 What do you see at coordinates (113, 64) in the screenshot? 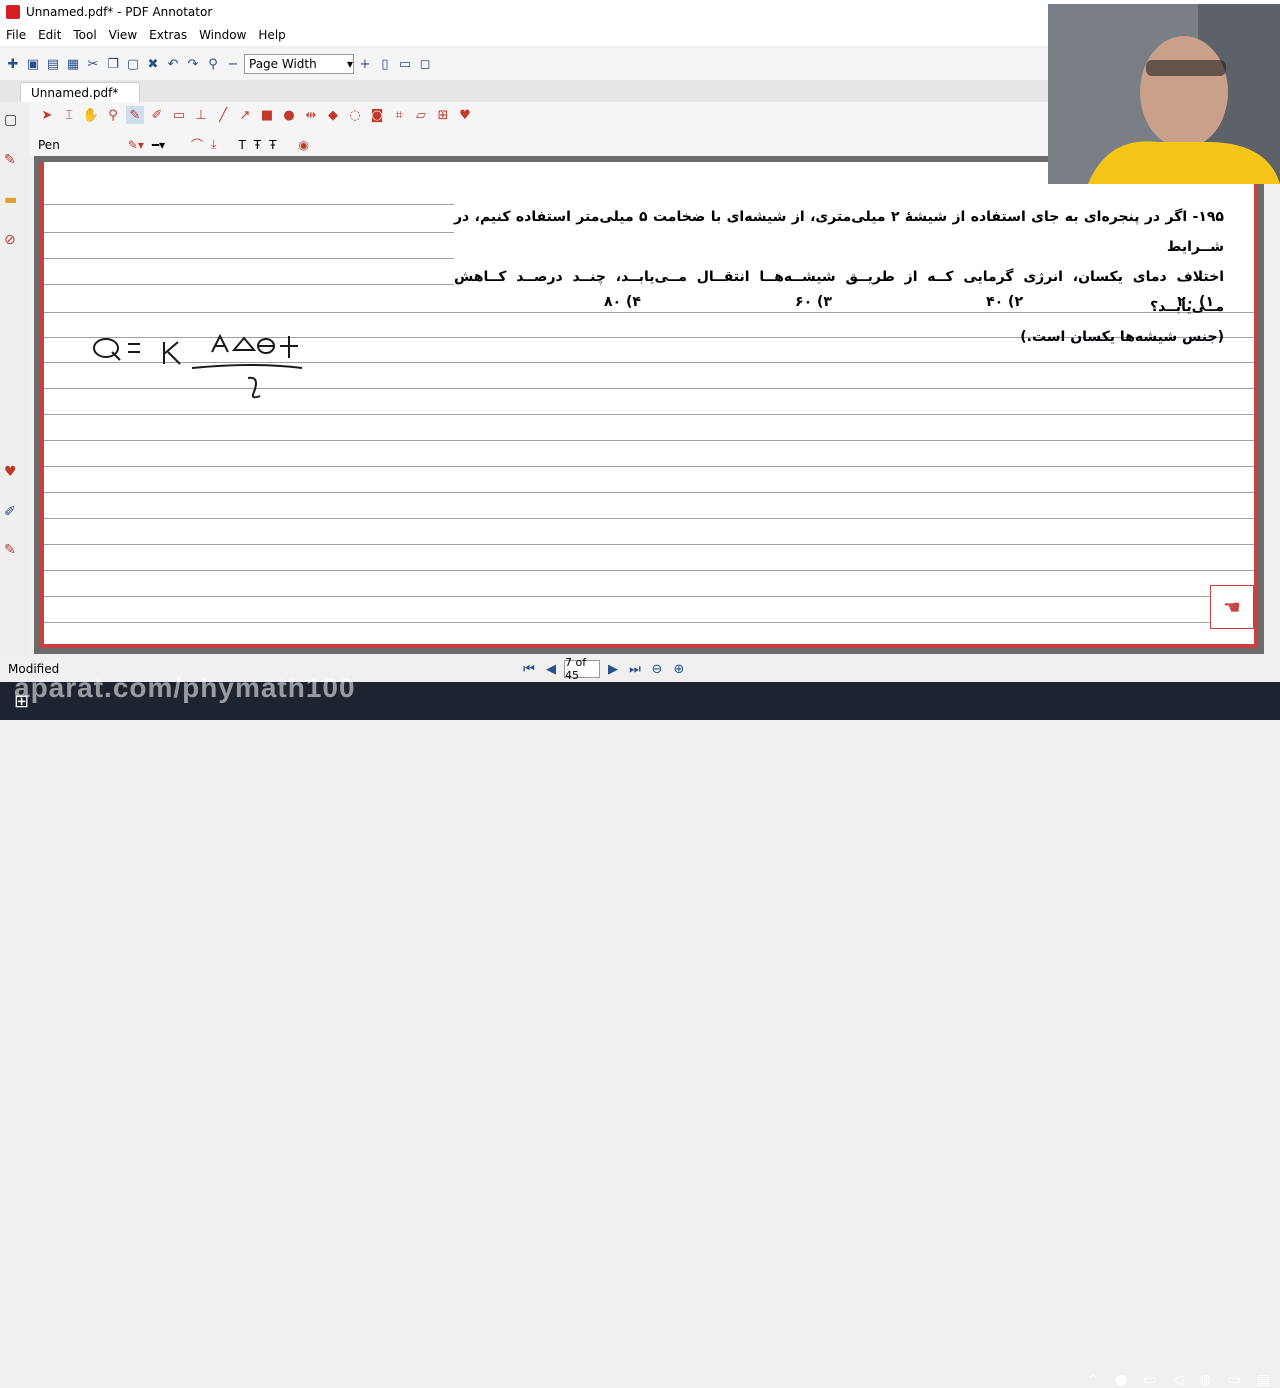
I see `copy-icon: ❐` at bounding box center [113, 64].